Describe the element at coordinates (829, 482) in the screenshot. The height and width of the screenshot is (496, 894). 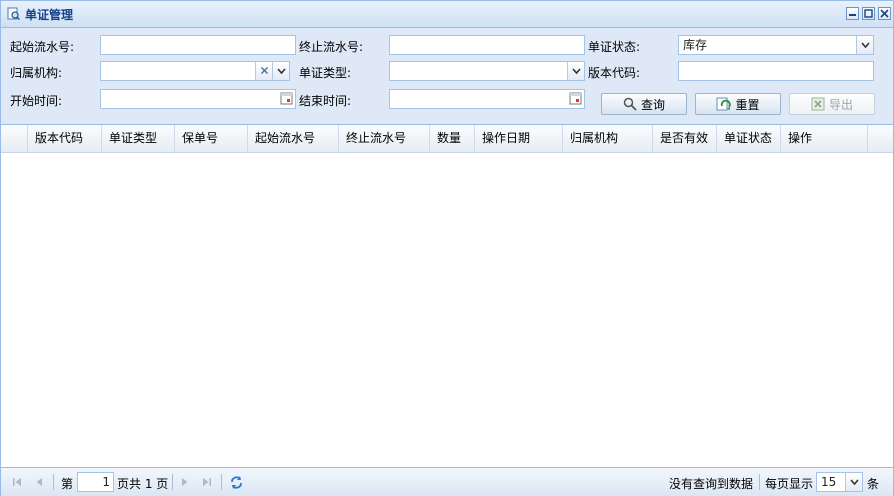
I see `per-page-value: 15` at that location.